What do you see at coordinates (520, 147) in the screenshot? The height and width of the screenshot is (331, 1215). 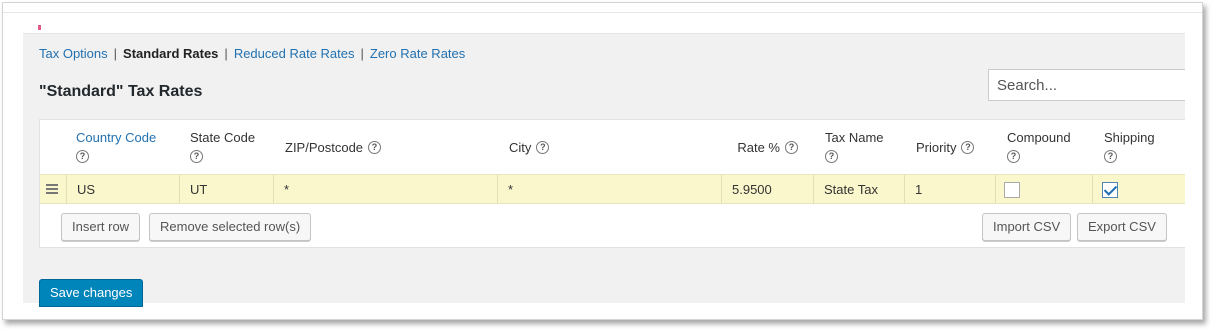 I see `column-label: City` at bounding box center [520, 147].